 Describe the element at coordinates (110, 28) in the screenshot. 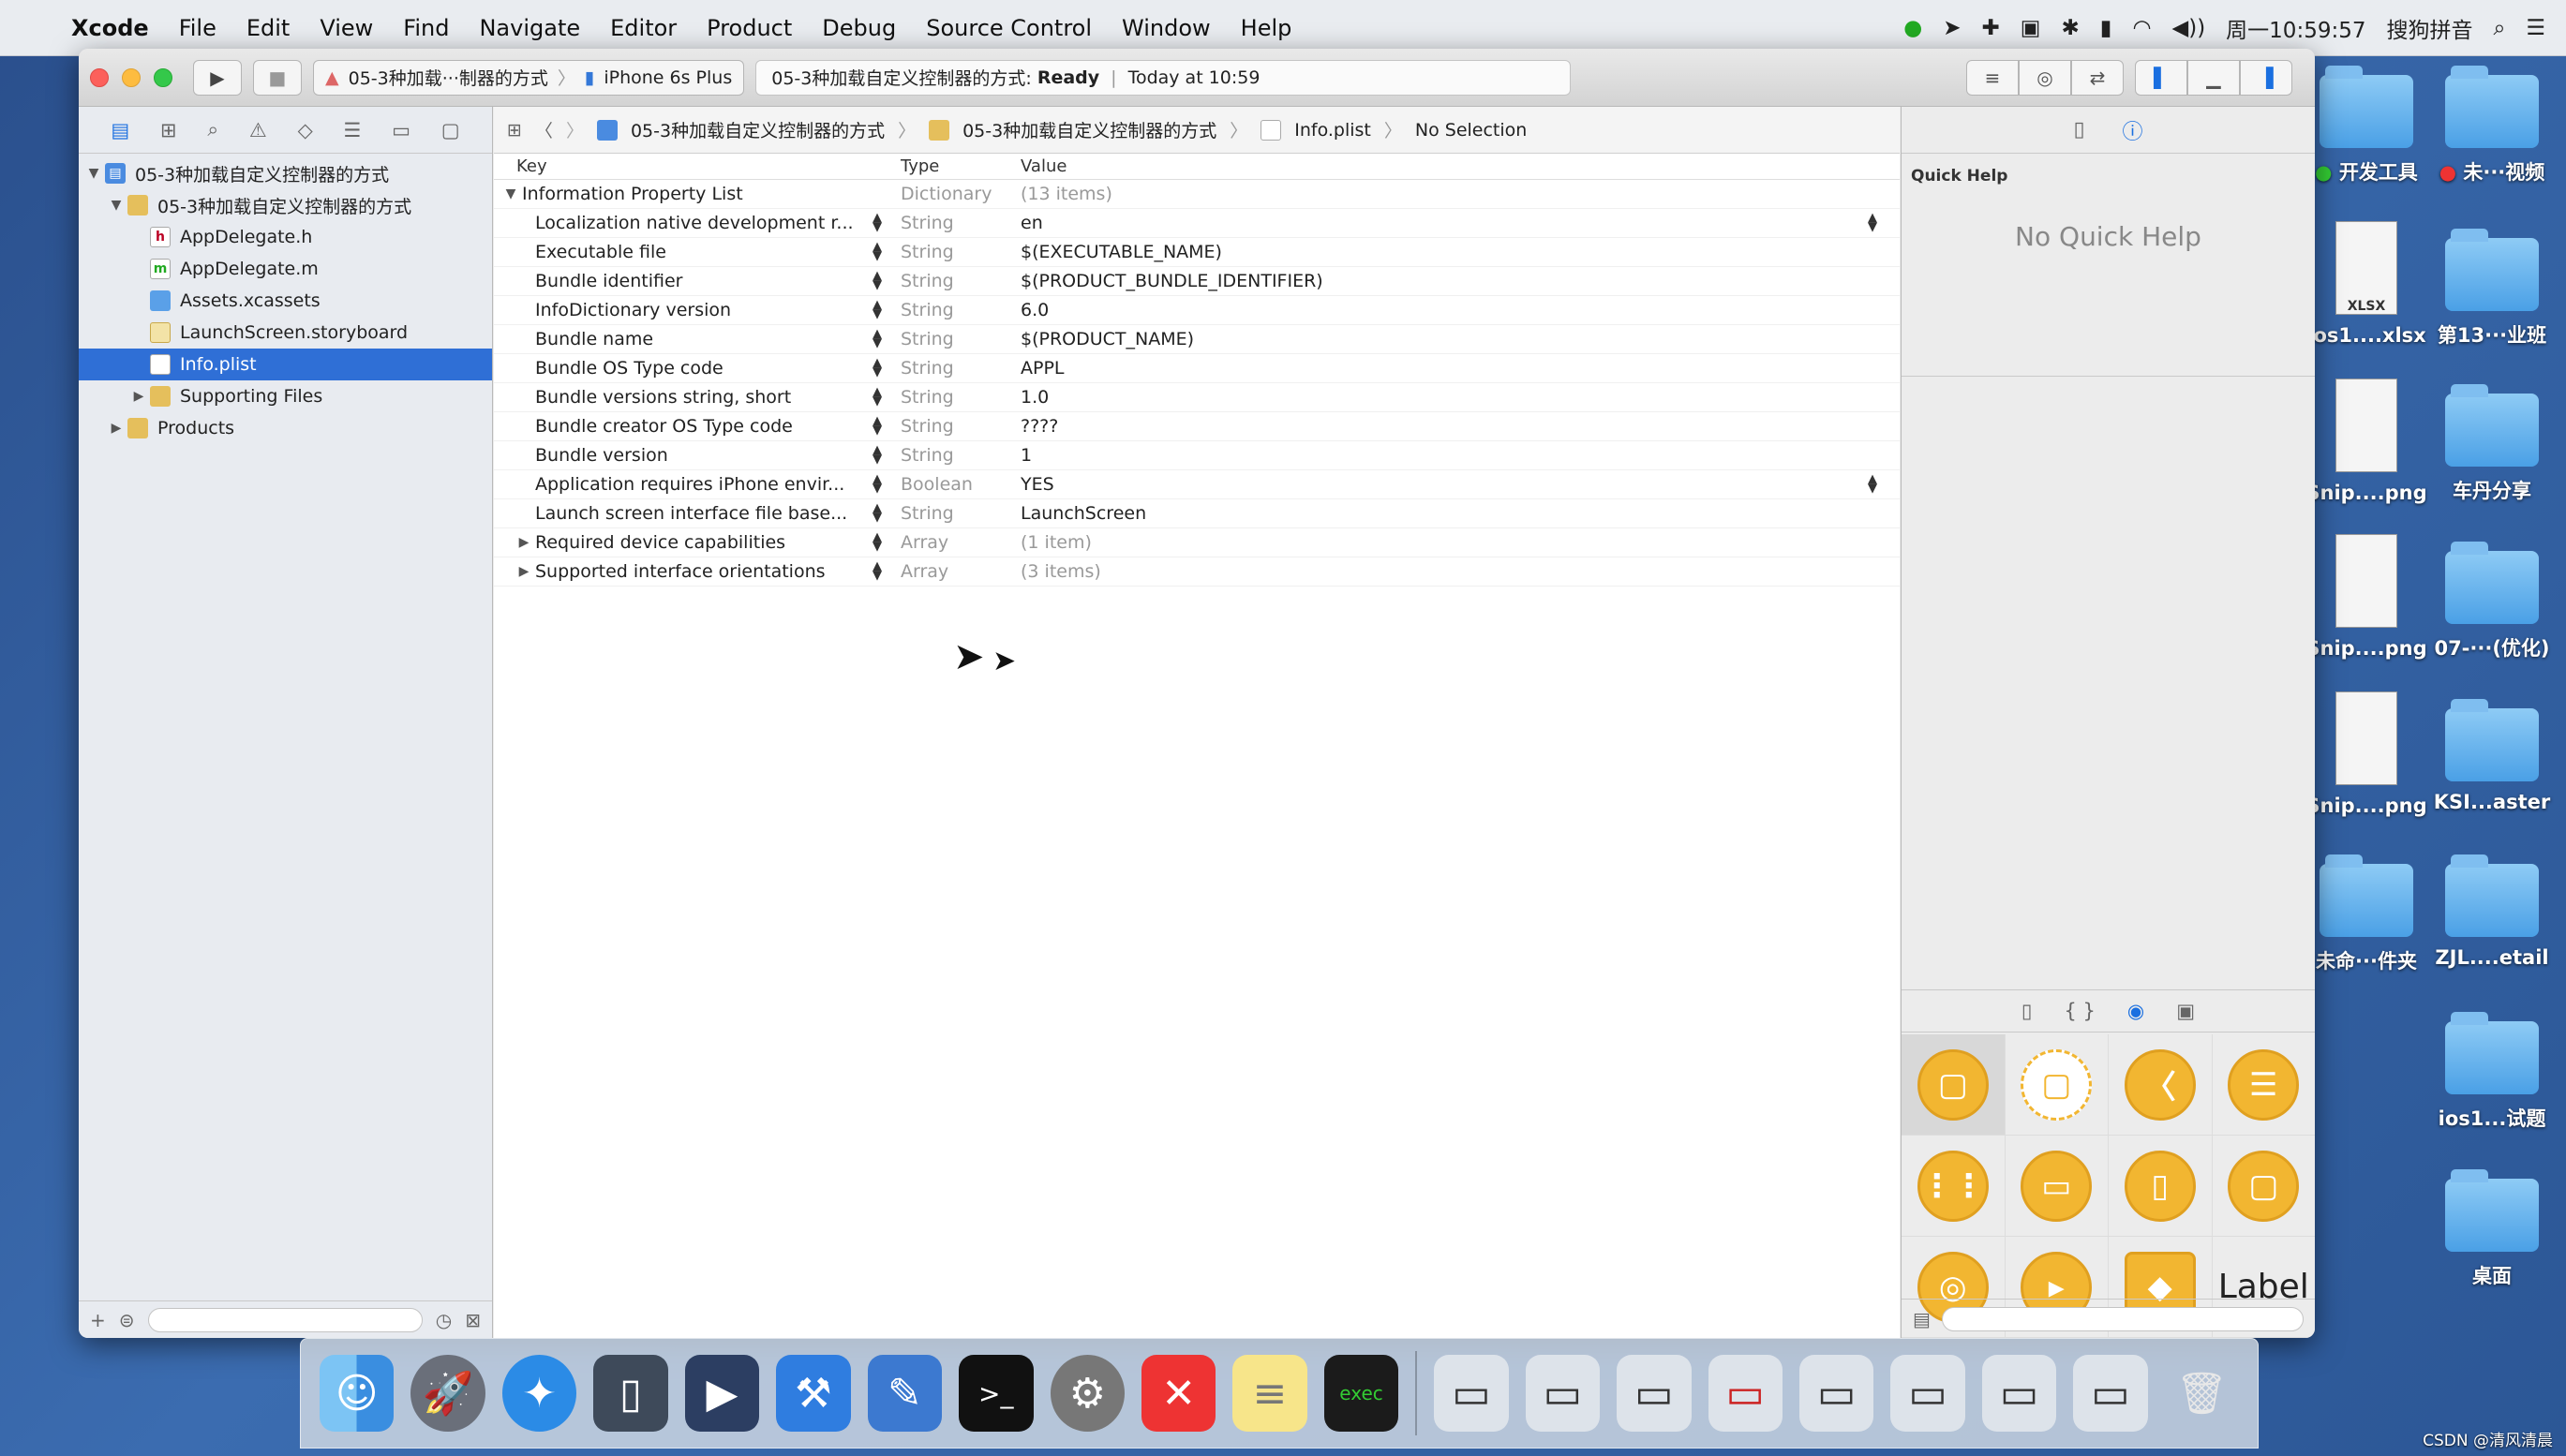

I see `menu-app-name: Xcode` at that location.